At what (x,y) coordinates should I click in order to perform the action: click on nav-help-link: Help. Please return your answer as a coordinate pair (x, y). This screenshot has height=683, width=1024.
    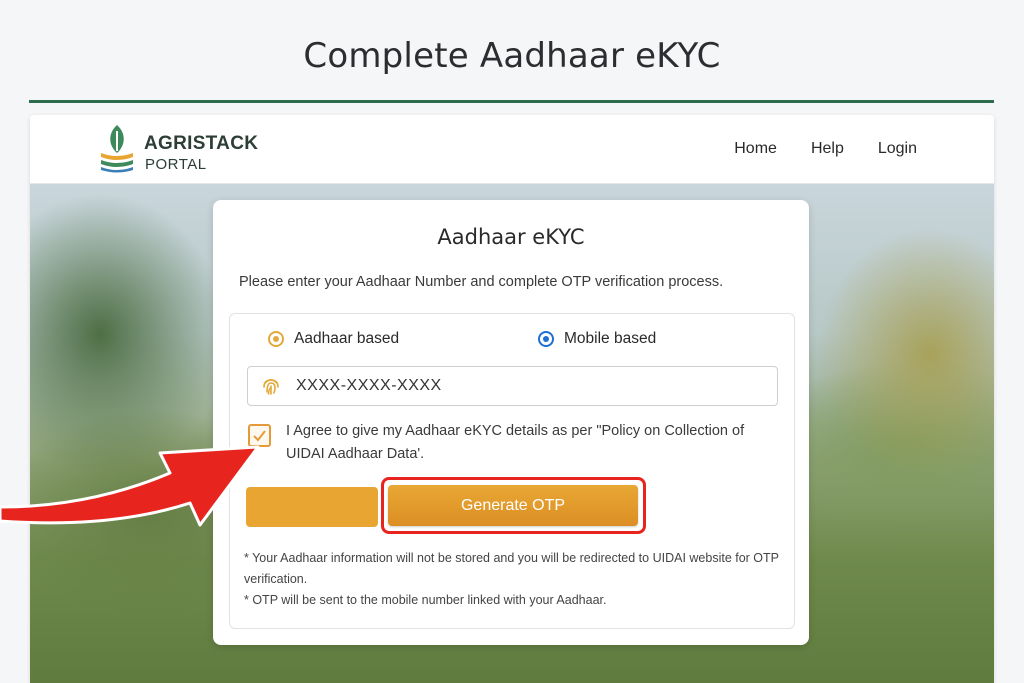
    Looking at the image, I should click on (827, 149).